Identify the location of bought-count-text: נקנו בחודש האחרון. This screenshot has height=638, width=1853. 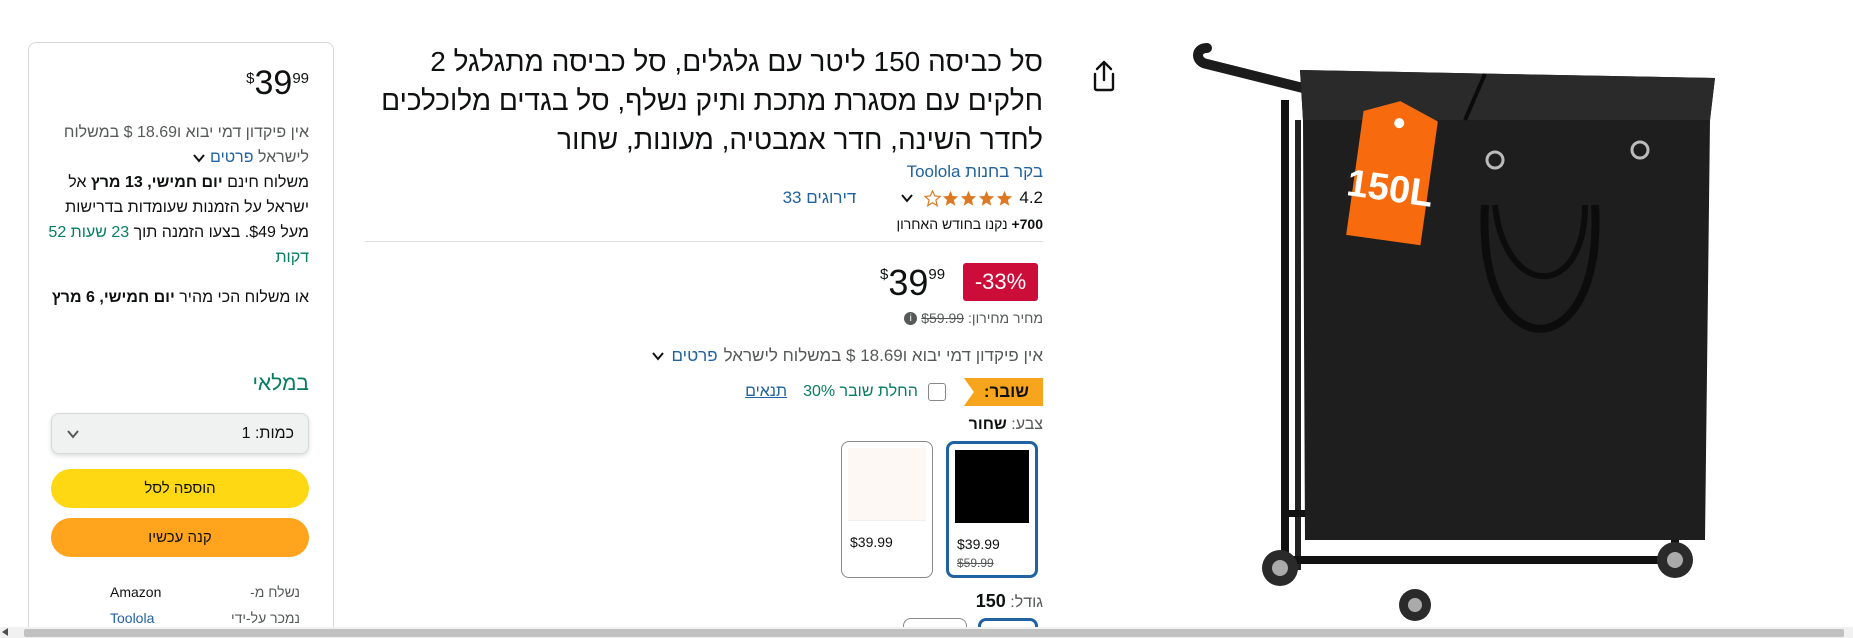
(952, 224).